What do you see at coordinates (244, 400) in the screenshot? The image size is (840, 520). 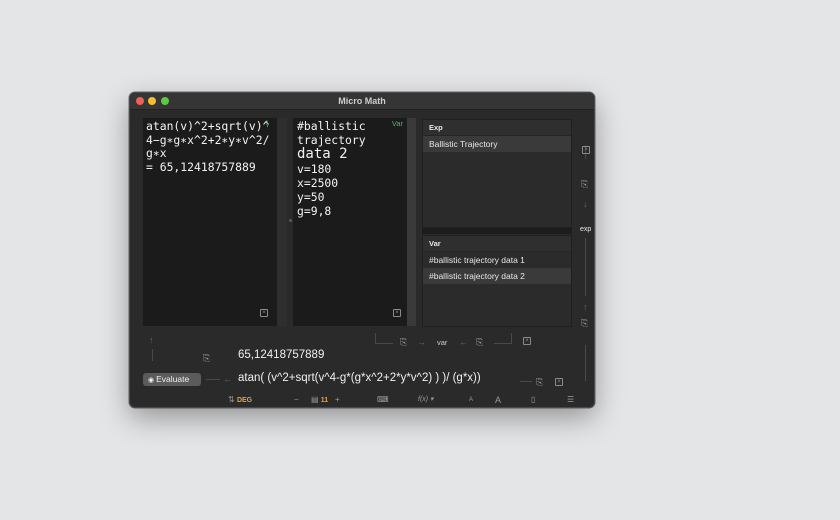 I see `angle-mode-label: DEG` at bounding box center [244, 400].